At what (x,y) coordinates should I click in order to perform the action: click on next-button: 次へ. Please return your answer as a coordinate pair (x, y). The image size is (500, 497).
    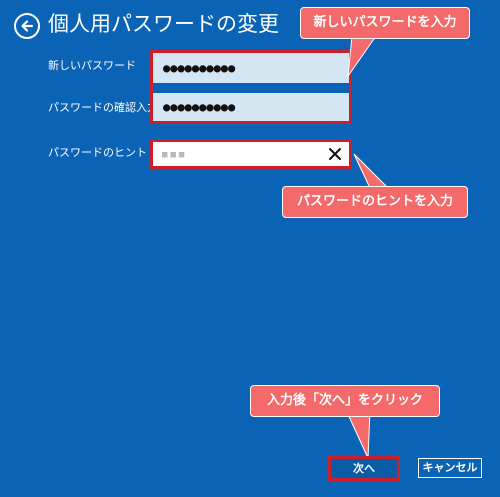
    Looking at the image, I should click on (364, 468).